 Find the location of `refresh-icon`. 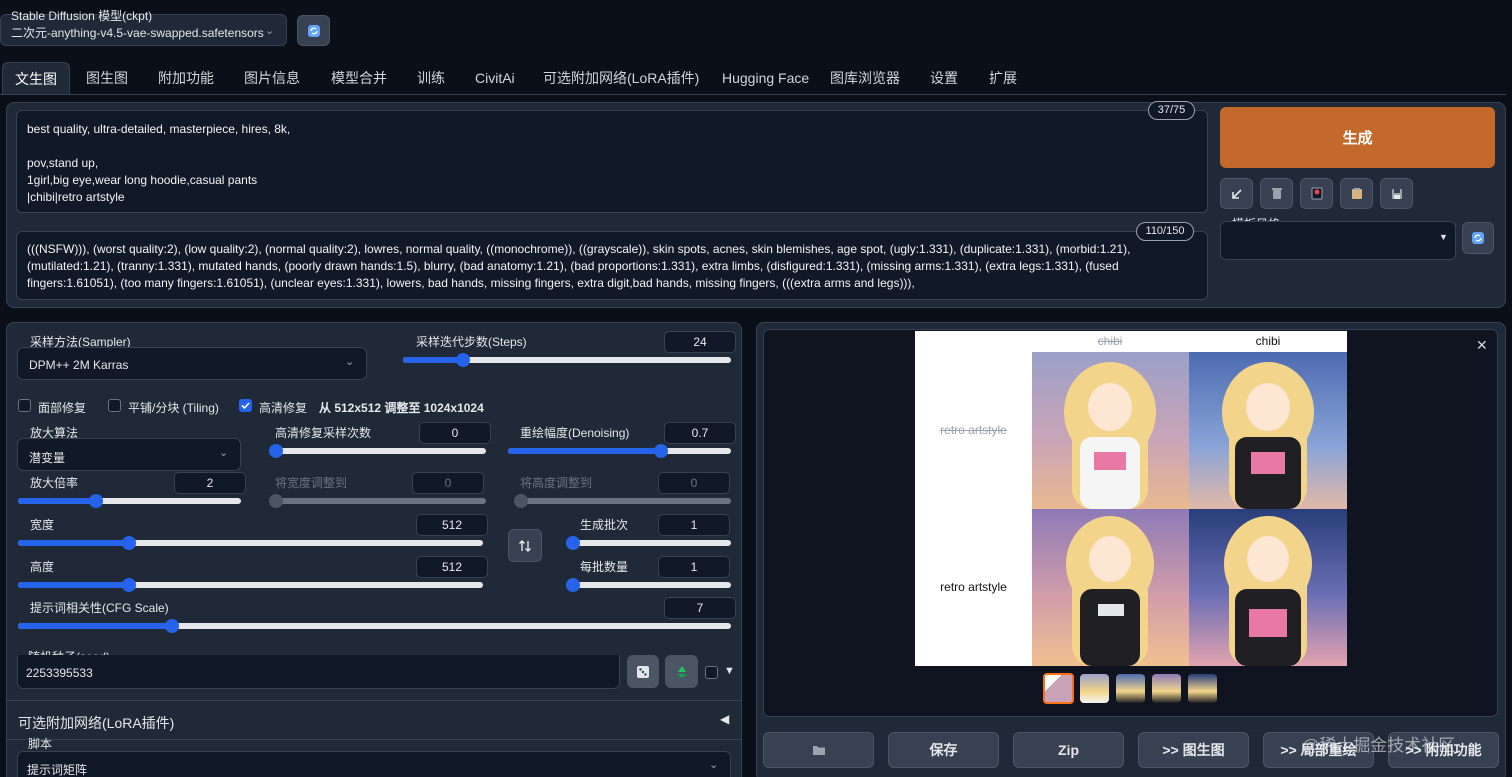

refresh-icon is located at coordinates (1478, 238).